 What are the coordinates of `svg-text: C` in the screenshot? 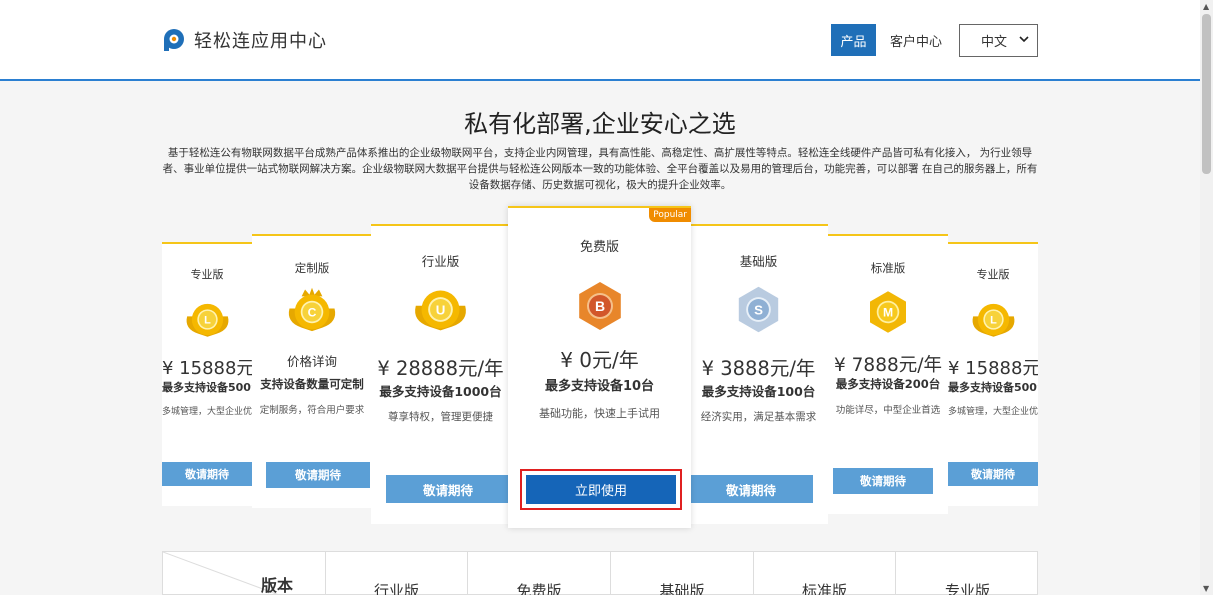 It's located at (312, 312).